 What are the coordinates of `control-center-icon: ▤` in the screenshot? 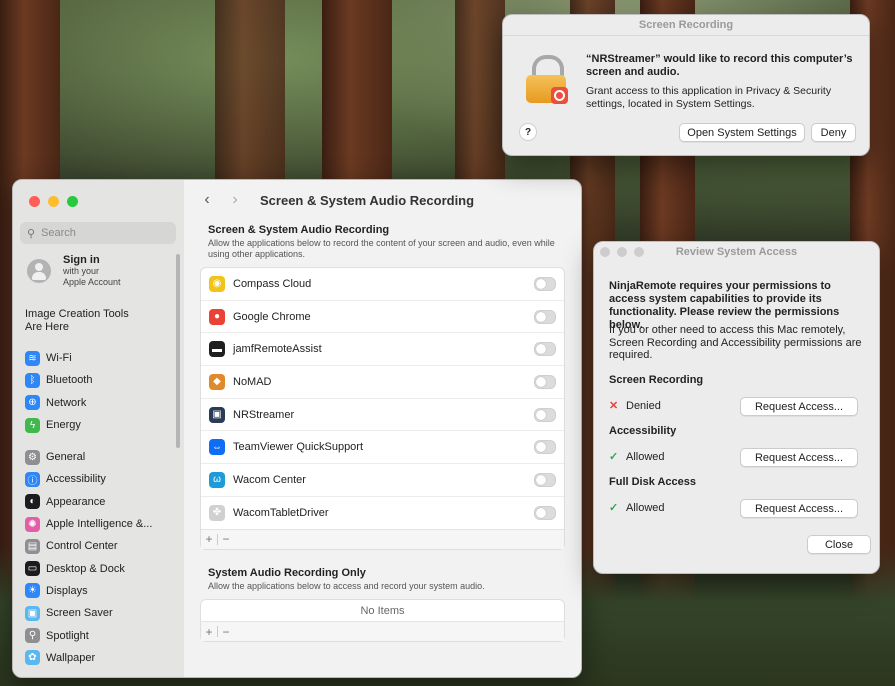 It's located at (32, 546).